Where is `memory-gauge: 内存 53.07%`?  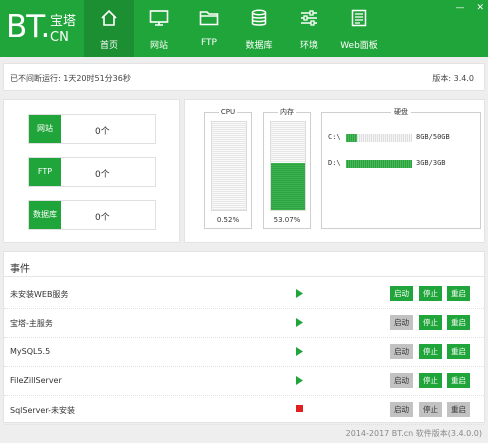
memory-gauge: 内存 53.07% is located at coordinates (287, 168).